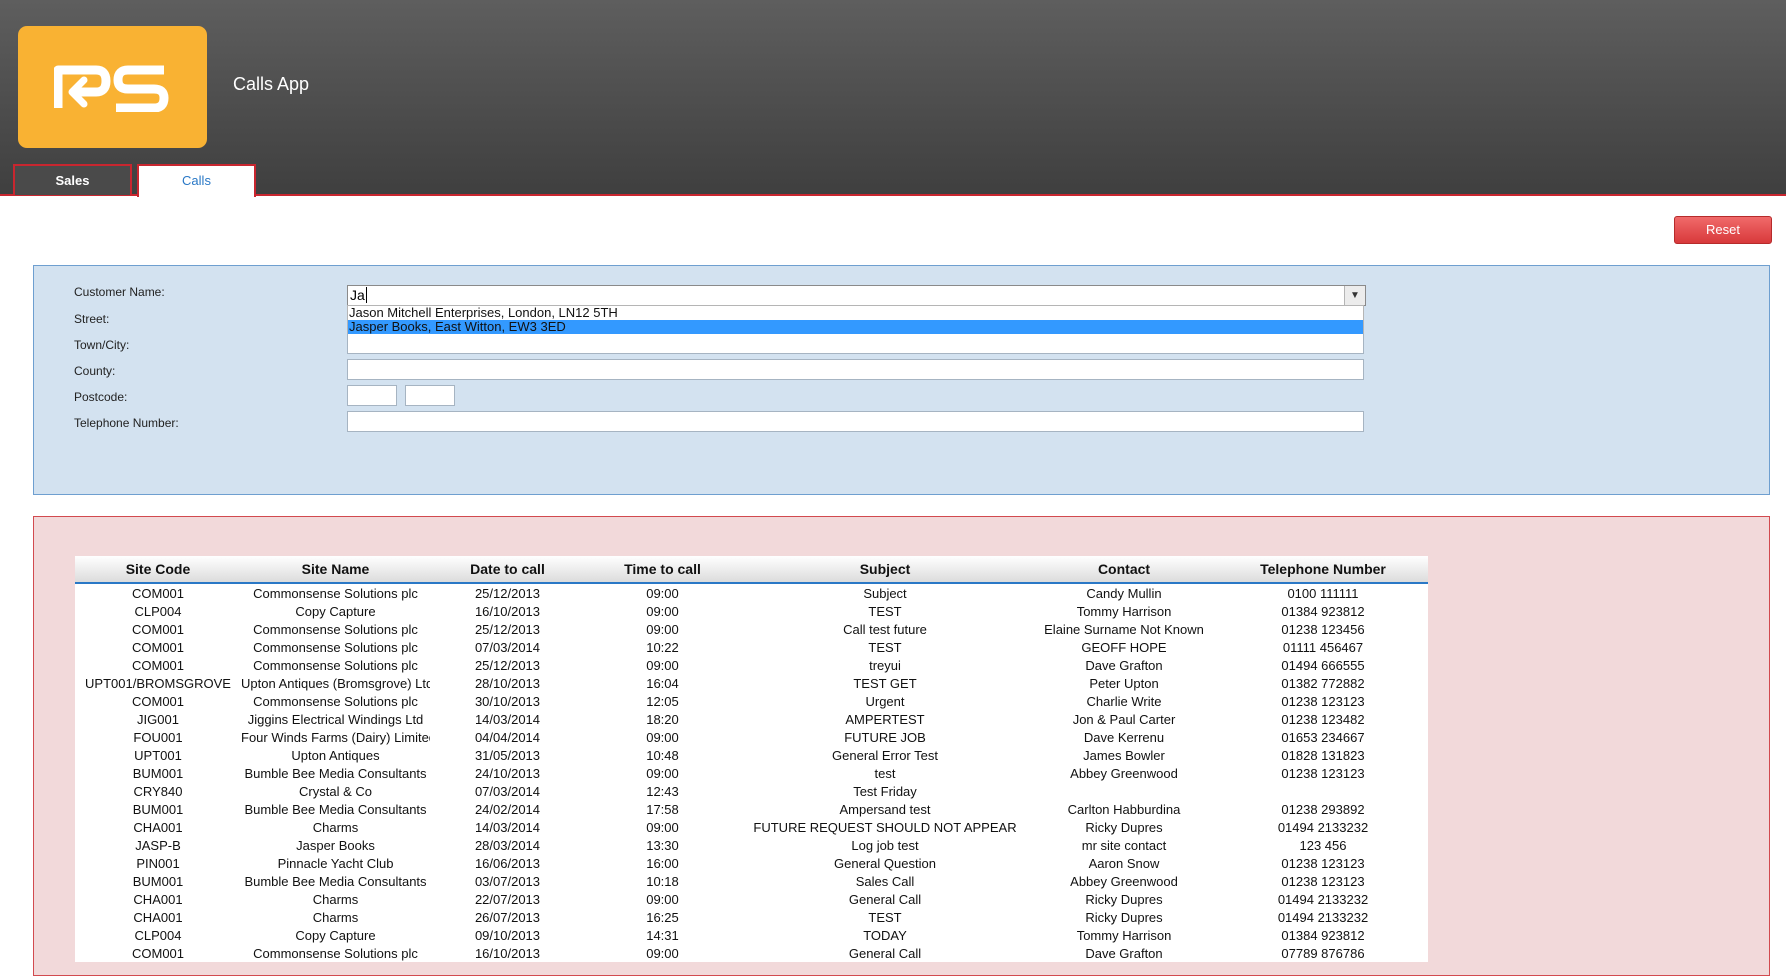 This screenshot has width=1786, height=976. I want to click on street-label: Street:, so click(92, 319).